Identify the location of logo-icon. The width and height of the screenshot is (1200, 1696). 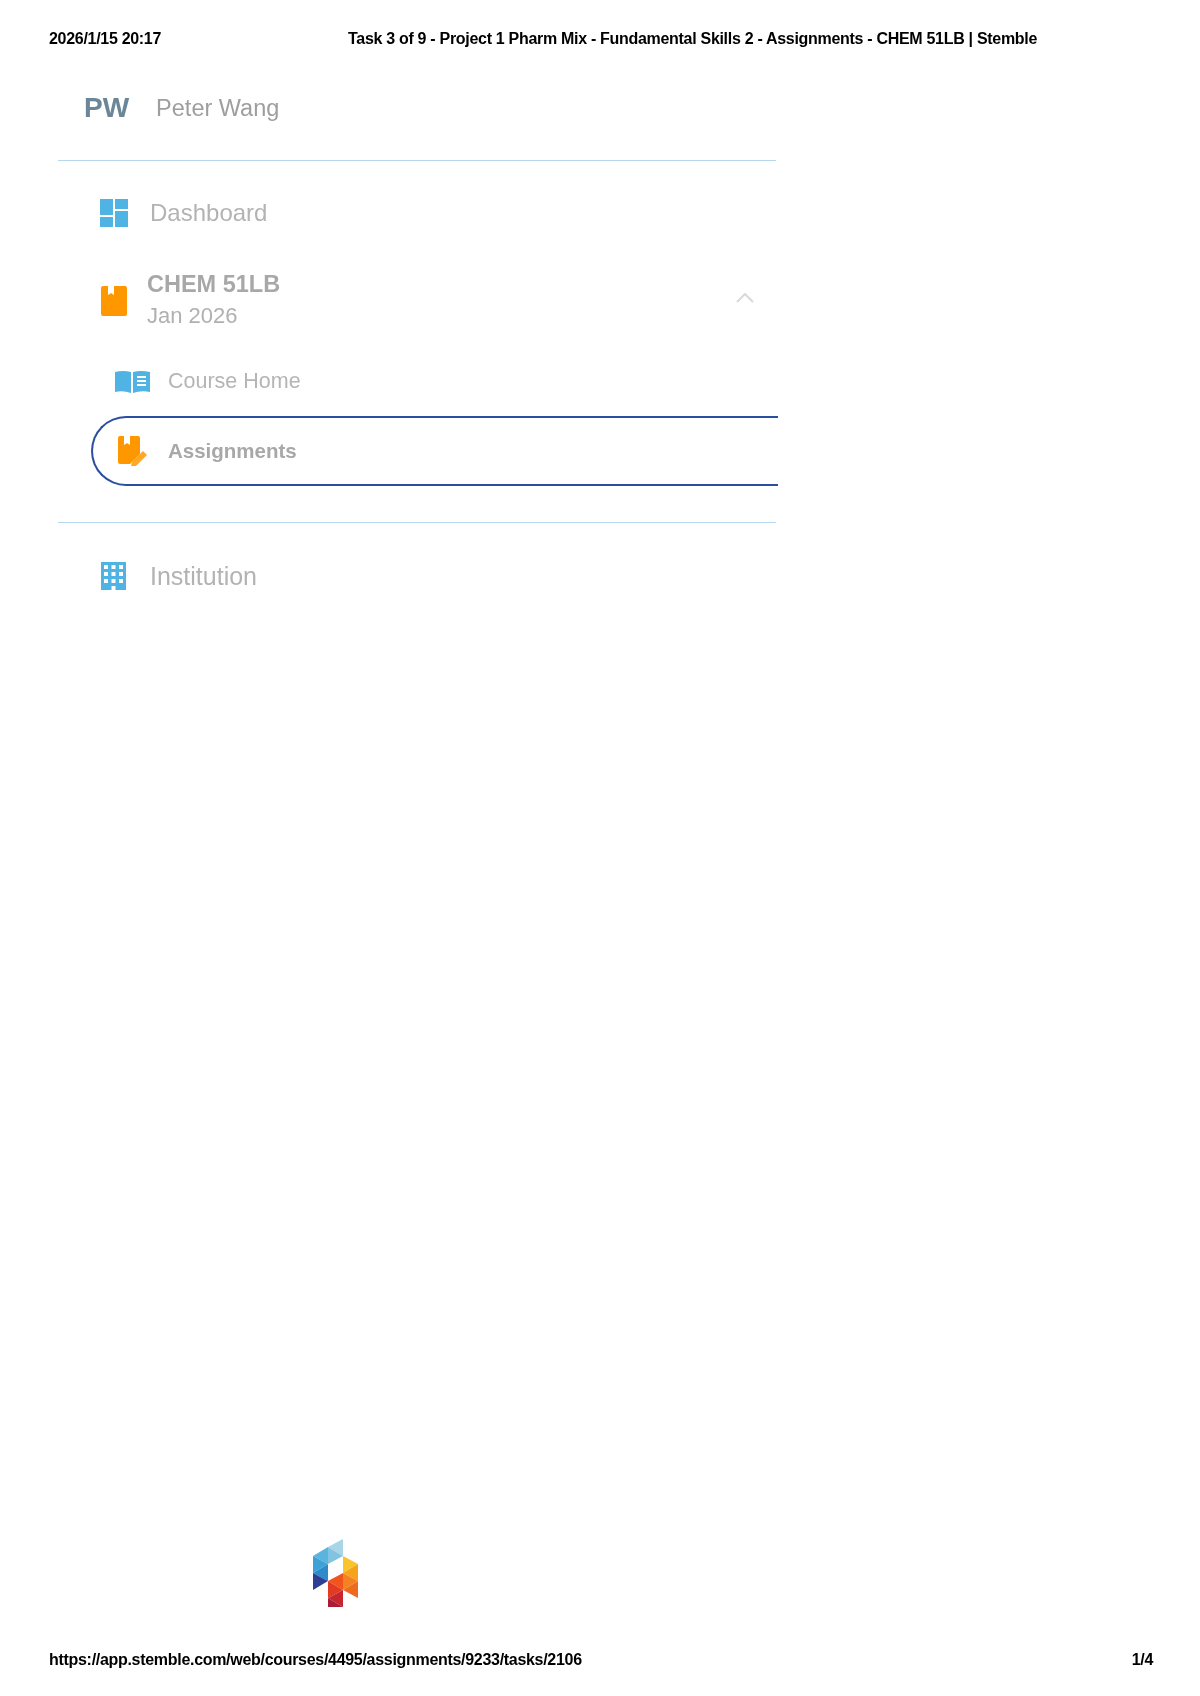
(335, 1573).